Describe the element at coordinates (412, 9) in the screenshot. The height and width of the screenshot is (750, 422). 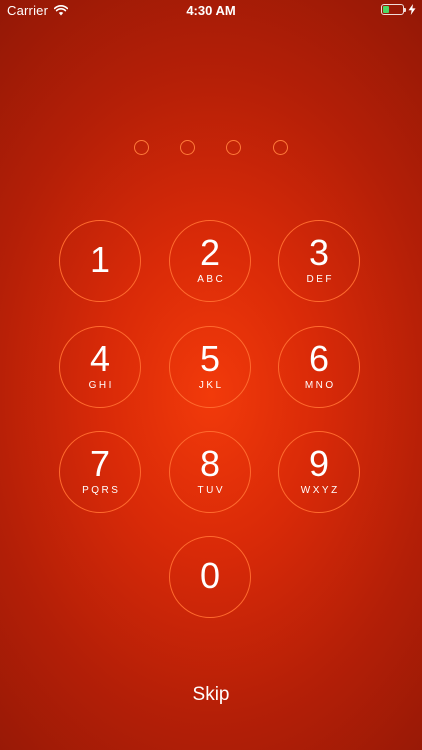
I see `bolt-icon` at that location.